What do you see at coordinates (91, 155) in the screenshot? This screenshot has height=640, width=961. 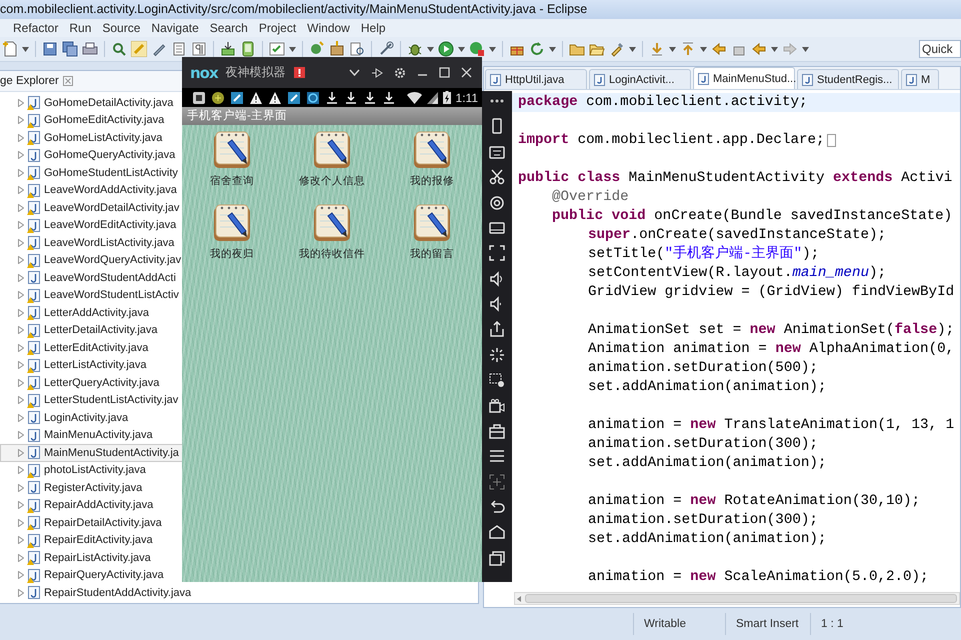 I see `tree-item: GoHomeQueryActivity.java` at bounding box center [91, 155].